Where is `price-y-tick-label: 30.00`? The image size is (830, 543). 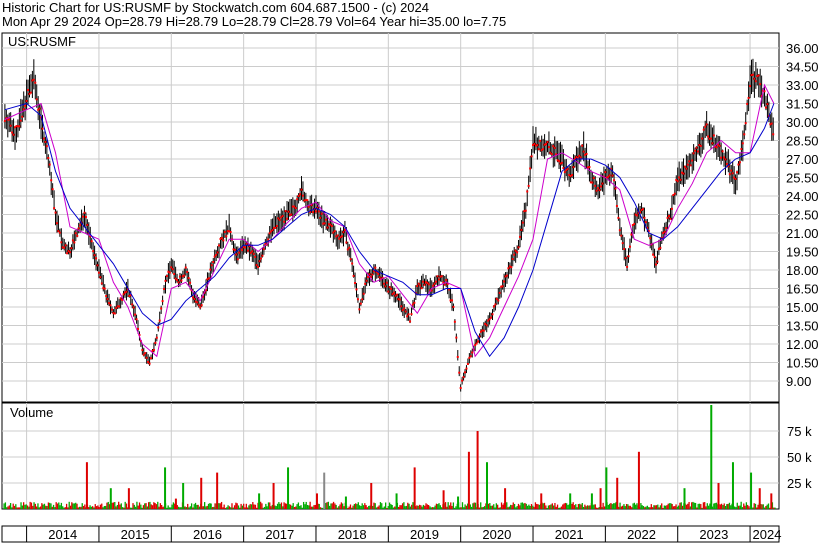
price-y-tick-label: 30.00 is located at coordinates (802, 122).